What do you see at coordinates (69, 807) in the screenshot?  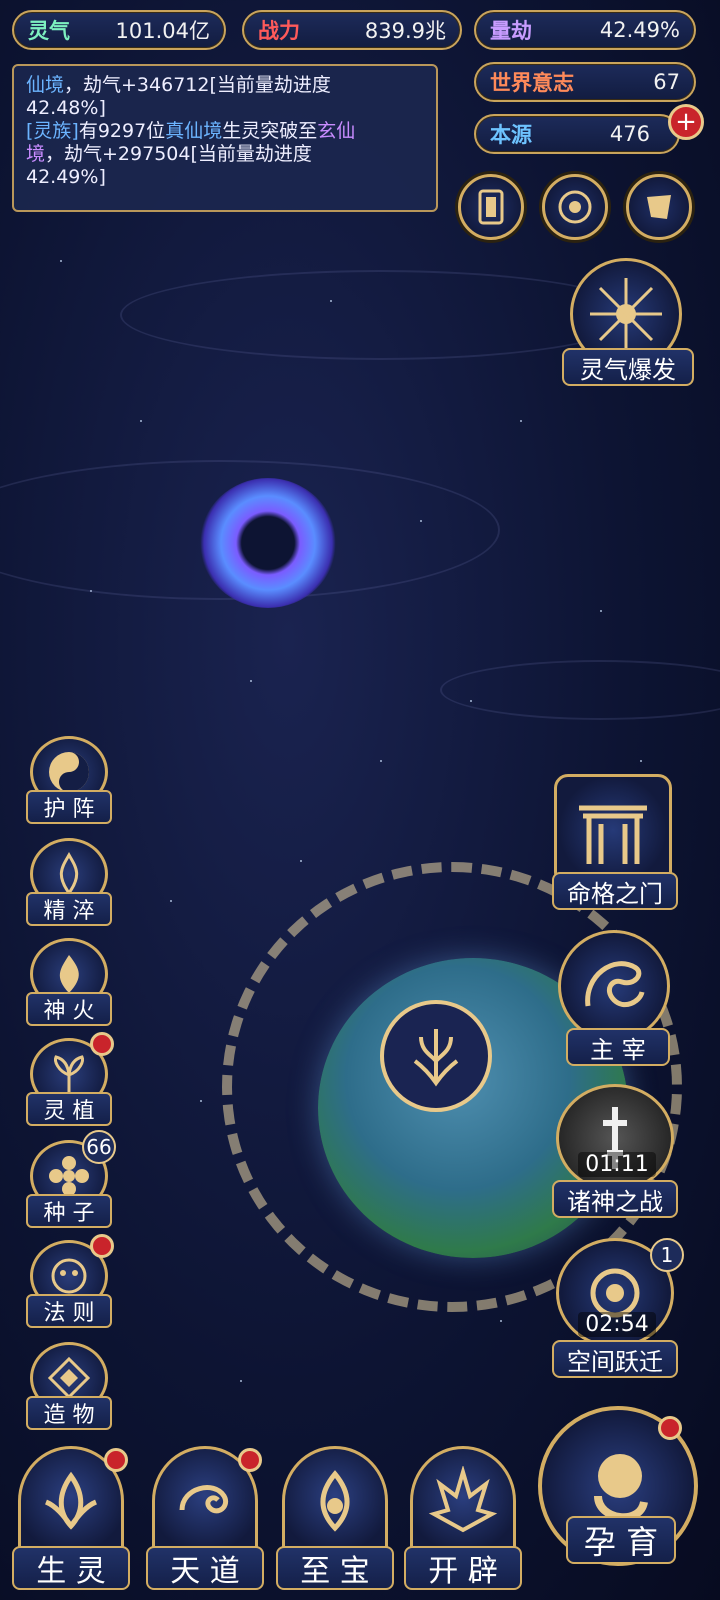 I see `menu-hu-zhen-label: 护 阵` at bounding box center [69, 807].